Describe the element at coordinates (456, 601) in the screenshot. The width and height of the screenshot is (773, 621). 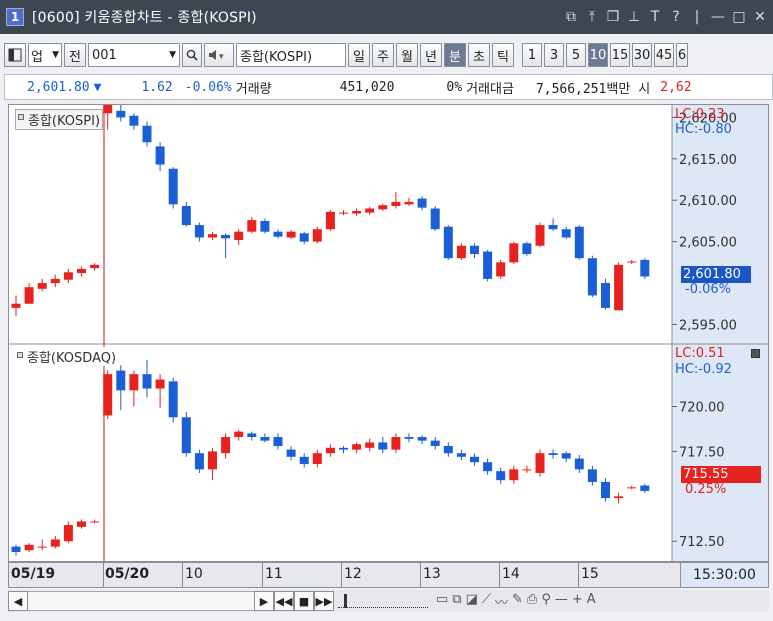
I see `copy-icon: ⧉` at that location.